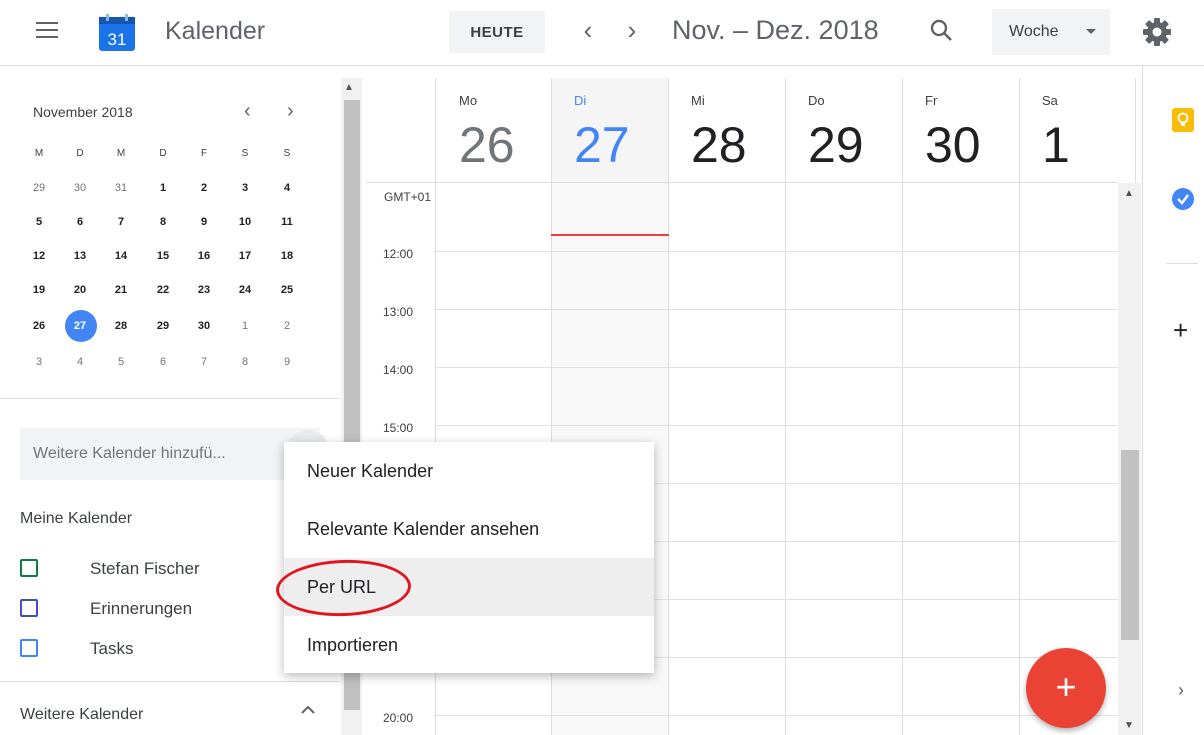 The height and width of the screenshot is (735, 1204). I want to click on tasks-icon, so click(1183, 199).